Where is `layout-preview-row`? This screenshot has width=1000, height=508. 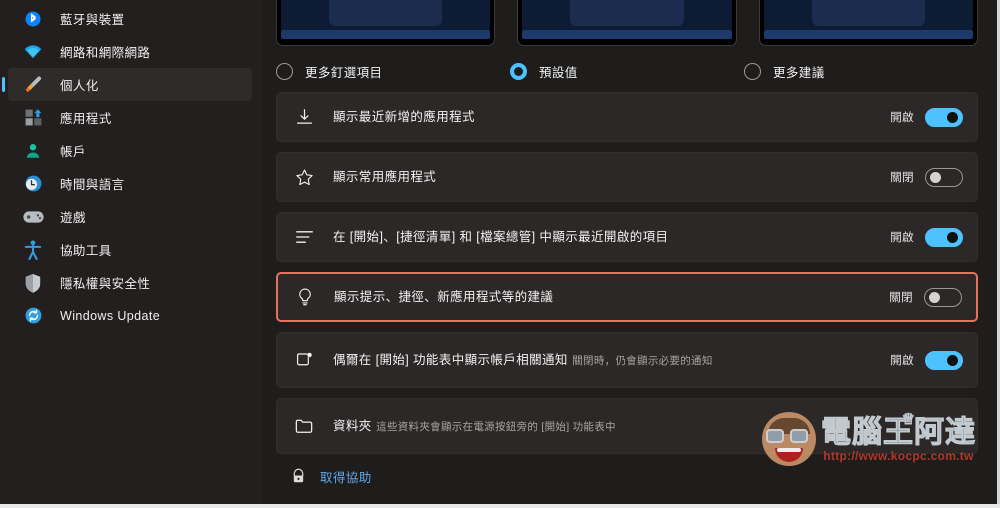 layout-preview-row is located at coordinates (627, 23).